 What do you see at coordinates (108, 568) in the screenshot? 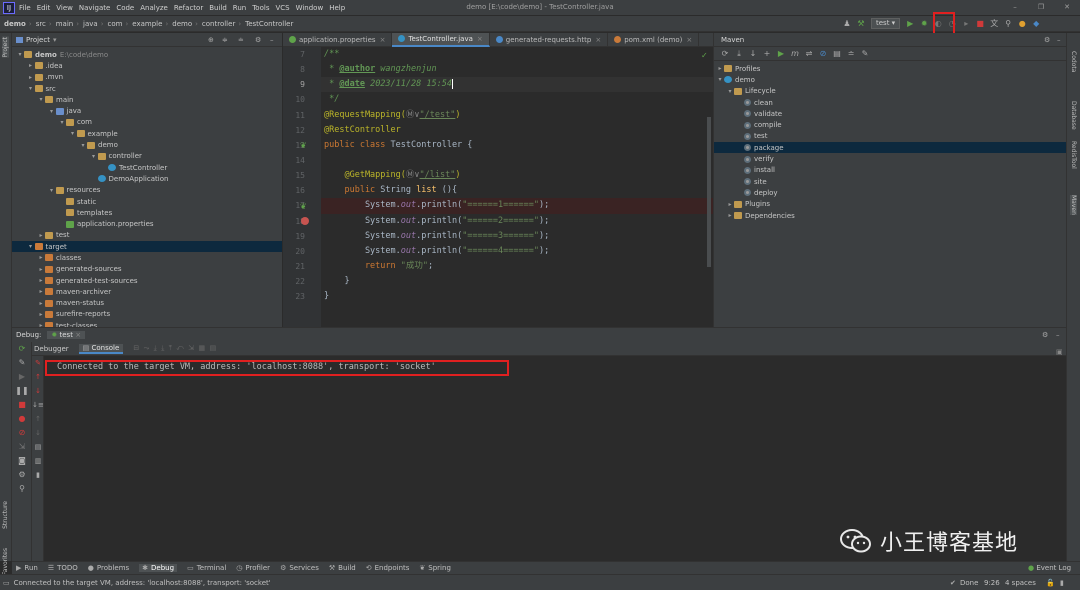
I see `tool-tab-problems: ● Problems` at bounding box center [108, 568].